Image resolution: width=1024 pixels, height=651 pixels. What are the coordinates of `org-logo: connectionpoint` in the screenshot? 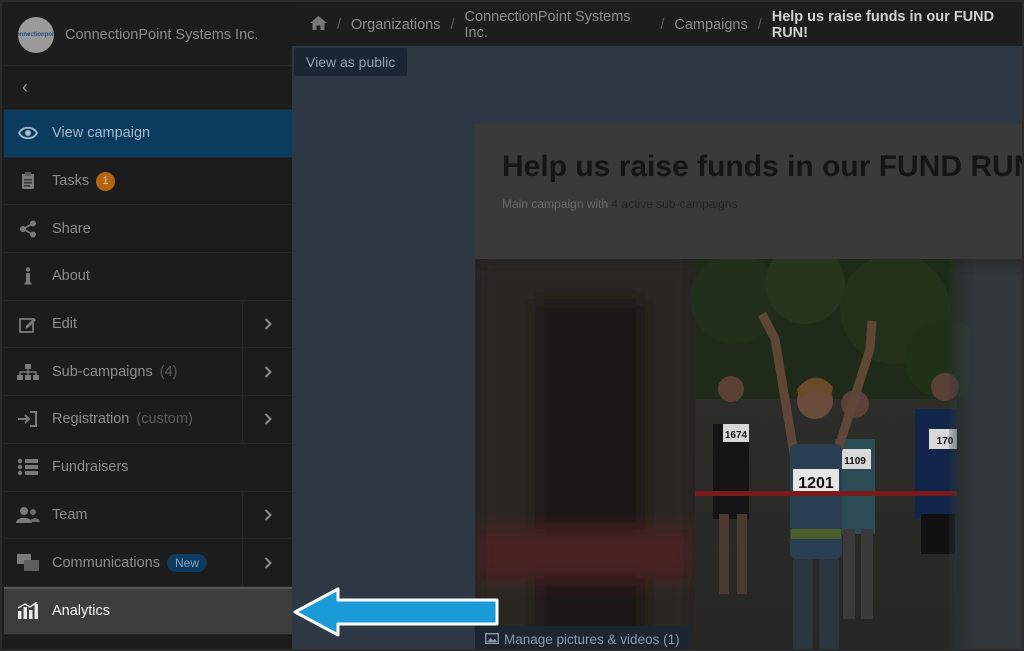 It's located at (36, 34).